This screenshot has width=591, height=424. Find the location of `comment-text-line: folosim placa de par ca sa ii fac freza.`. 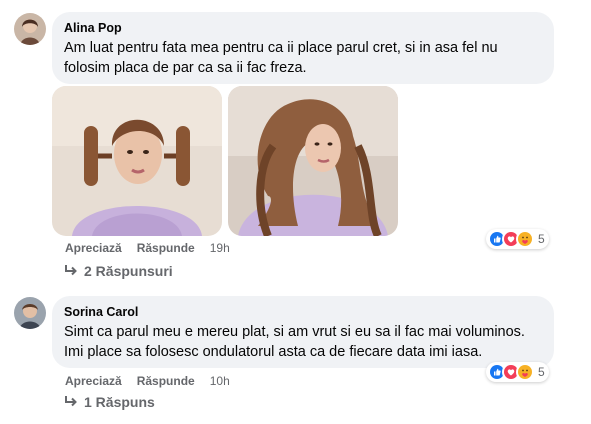

comment-text-line: folosim placa de par ca sa ii fac freza. is located at coordinates (185, 68).